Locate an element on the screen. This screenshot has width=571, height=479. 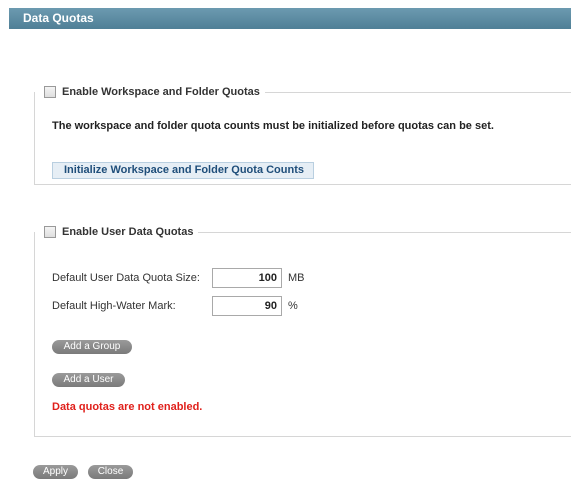
high-water-label: Default High-Water Mark: is located at coordinates (114, 306).